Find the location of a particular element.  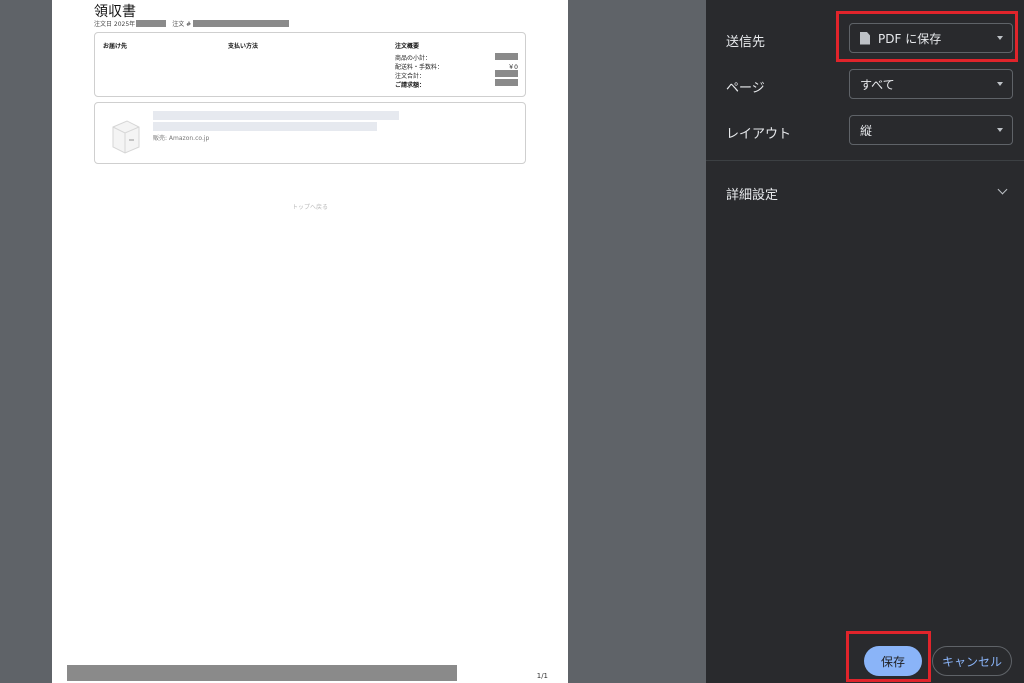

redacted-order-number is located at coordinates (241, 23).